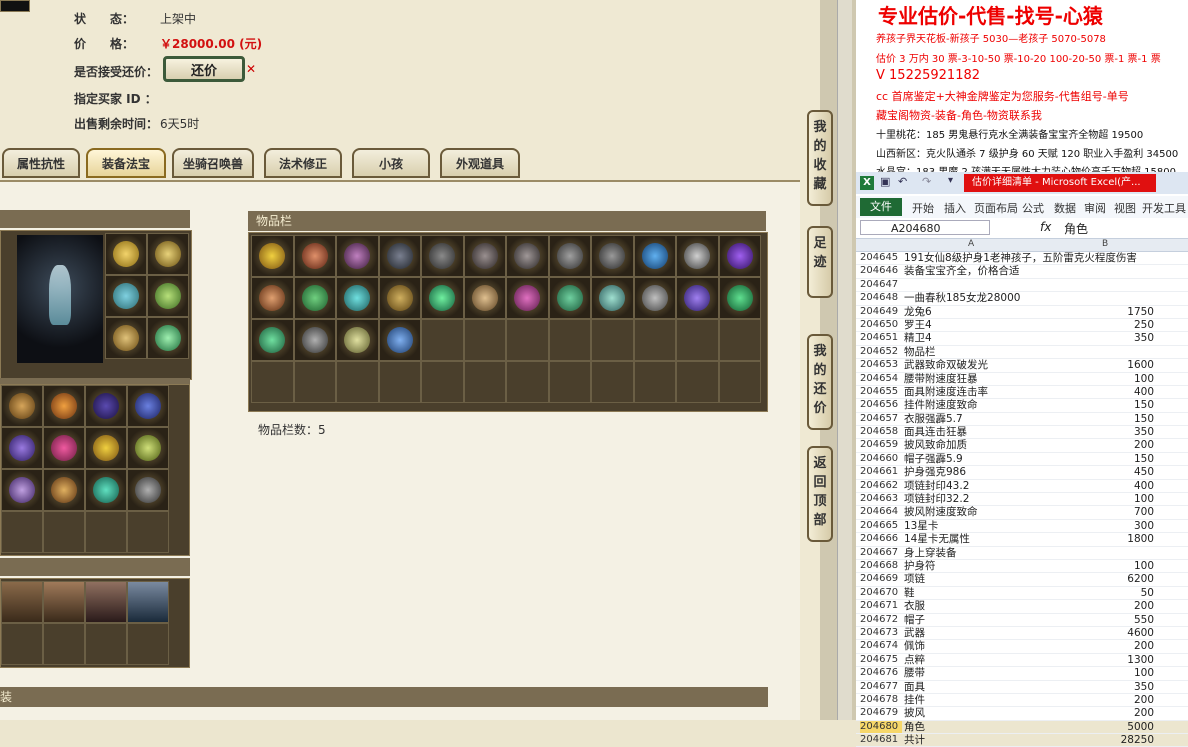 The width and height of the screenshot is (1188, 747). Describe the element at coordinates (881, 512) in the screenshot. I see `row-number: 204664` at that location.